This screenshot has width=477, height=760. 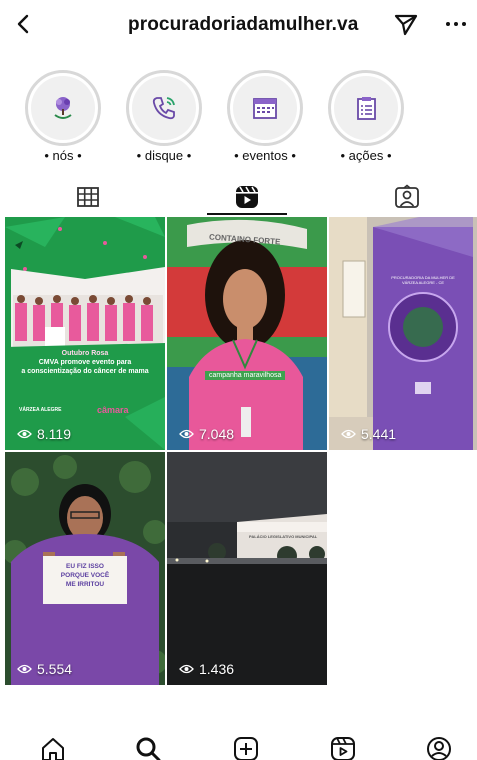 I want to click on tab-grid, so click(x=87, y=197).